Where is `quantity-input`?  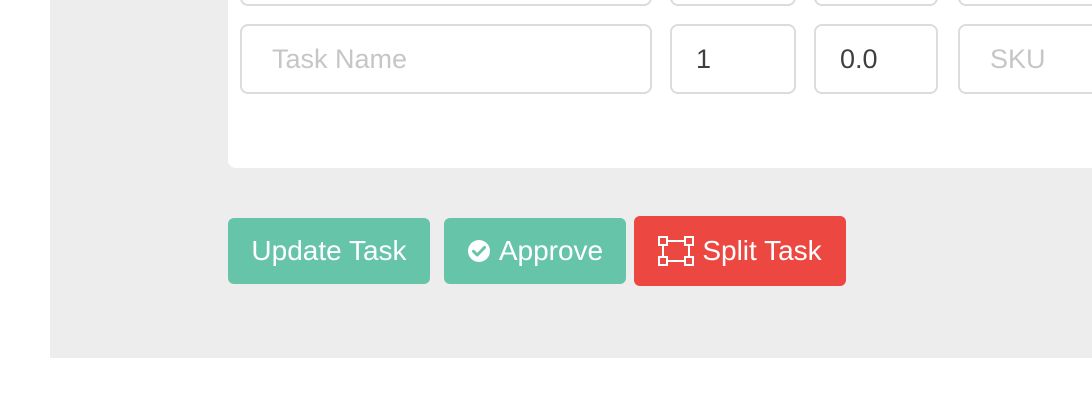
quantity-input is located at coordinates (733, 59).